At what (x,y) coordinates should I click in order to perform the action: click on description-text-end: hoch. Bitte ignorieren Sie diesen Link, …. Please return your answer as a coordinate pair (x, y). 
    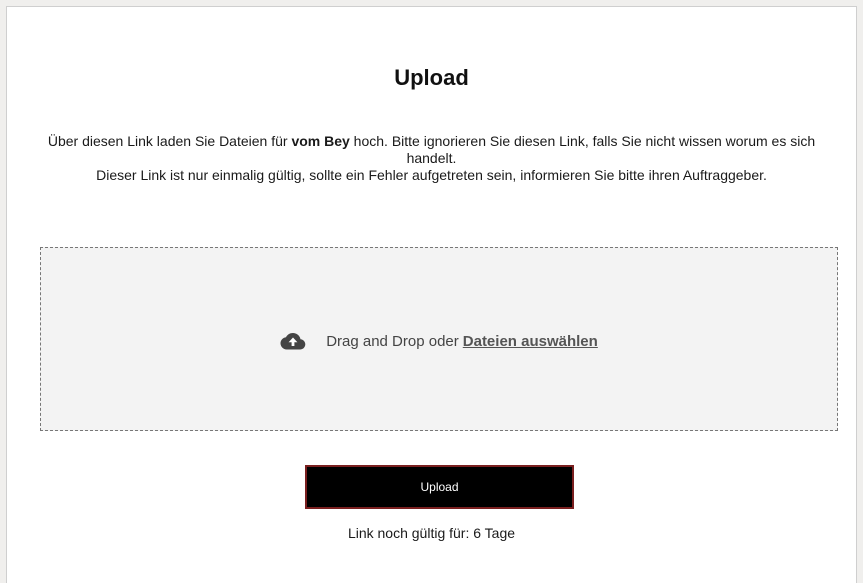
    Looking at the image, I should click on (582, 149).